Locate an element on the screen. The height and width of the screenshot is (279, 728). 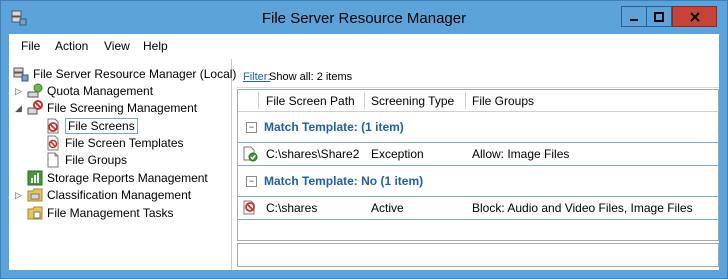
title-bar: File Server Resource Manager is located at coordinates (364, 17).